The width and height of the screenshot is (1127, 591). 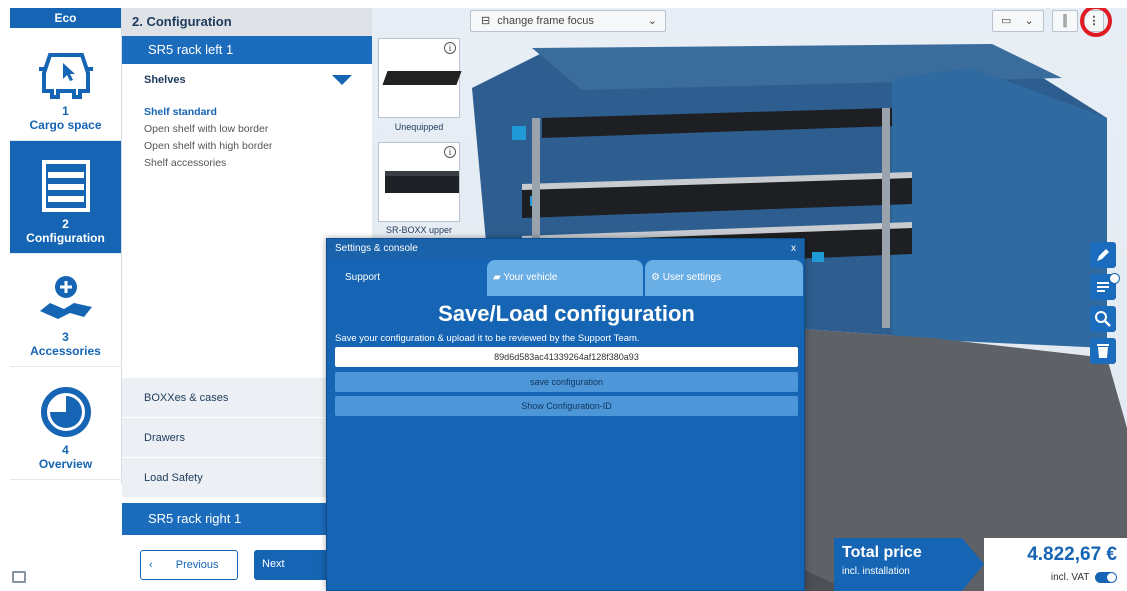 I want to click on tab-user-settings: ⚙ User settings, so click(x=724, y=278).